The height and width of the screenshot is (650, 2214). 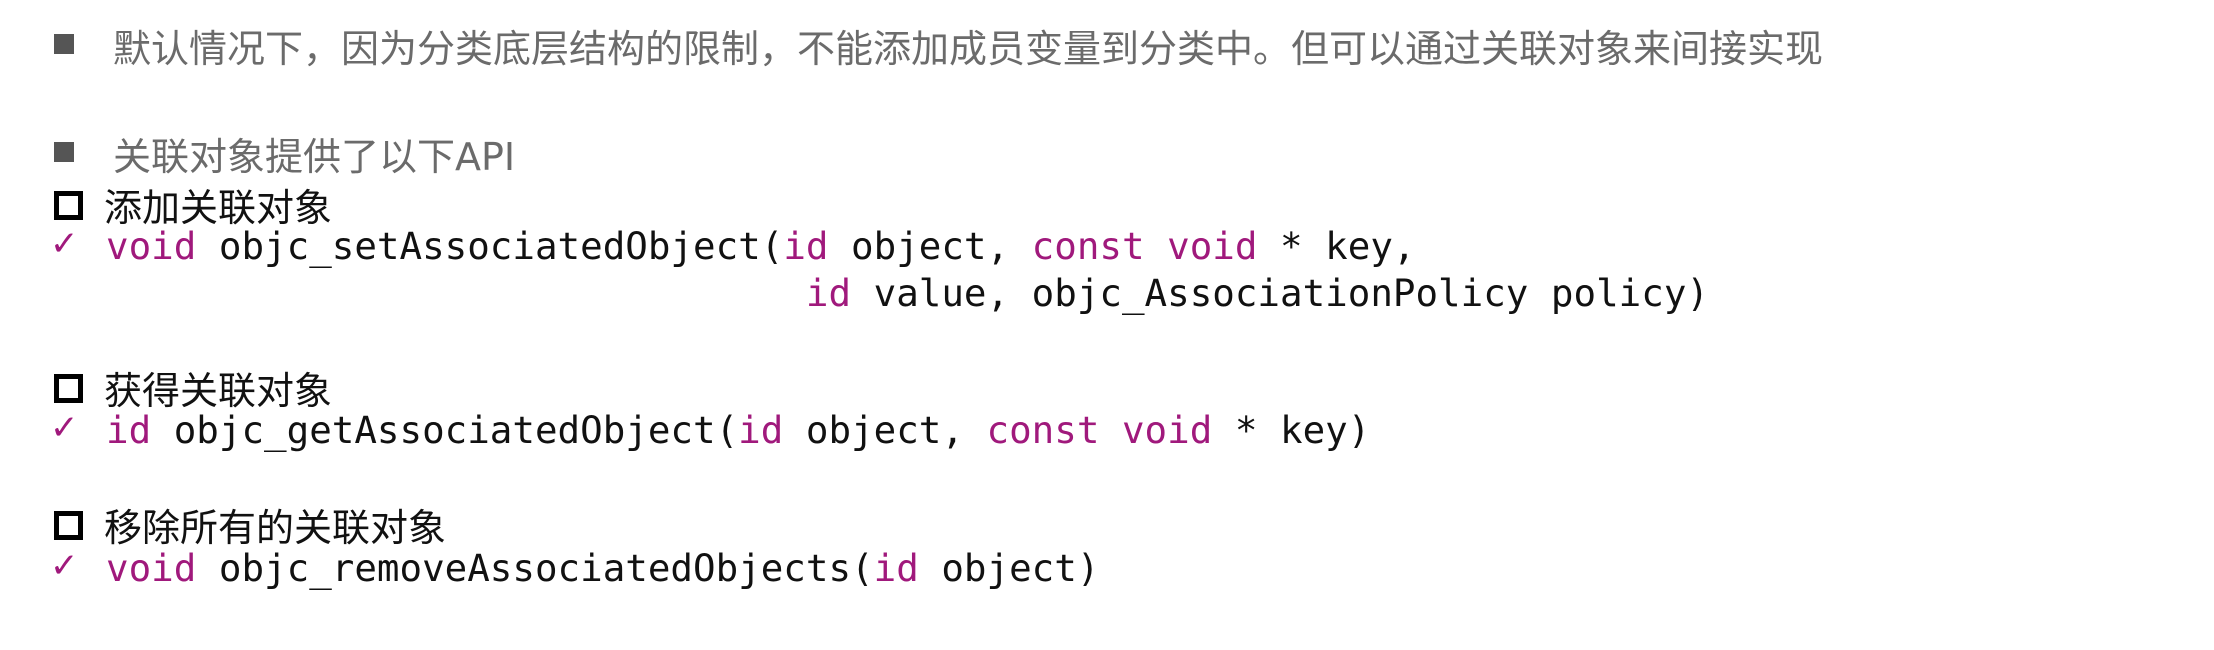 I want to click on code-token: object), so click(x=1009, y=568).